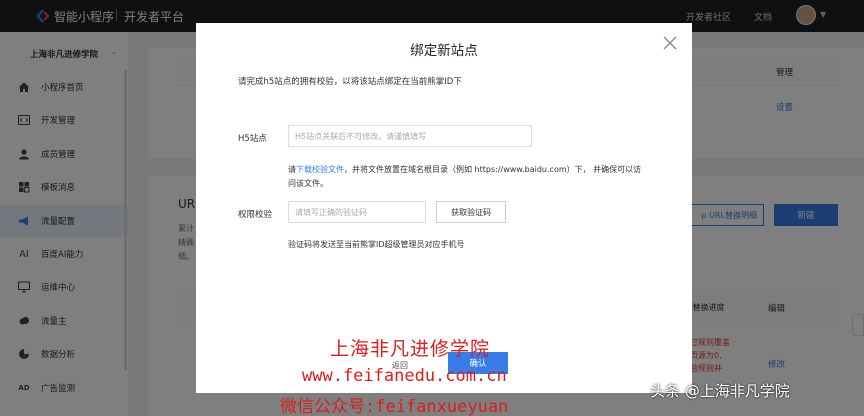 This screenshot has height=416, width=864. Describe the element at coordinates (292, 169) in the screenshot. I see `tip-text: 请` at that location.